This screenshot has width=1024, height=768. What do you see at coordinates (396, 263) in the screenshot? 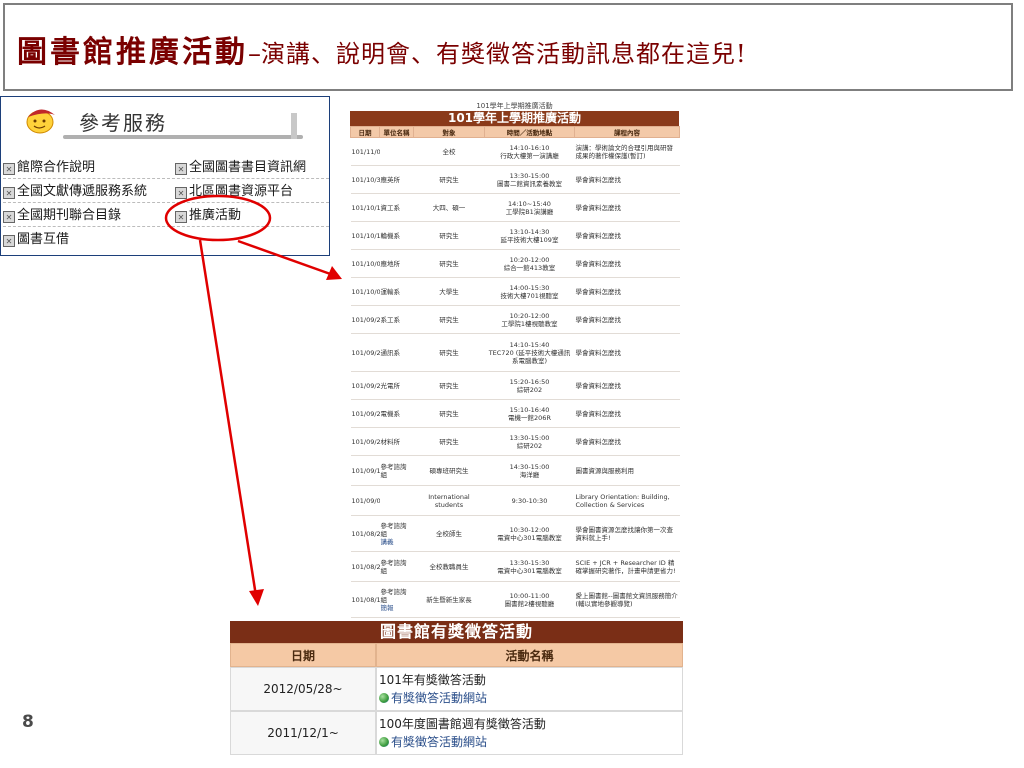
I see `row-unit: 應地所` at bounding box center [396, 263].